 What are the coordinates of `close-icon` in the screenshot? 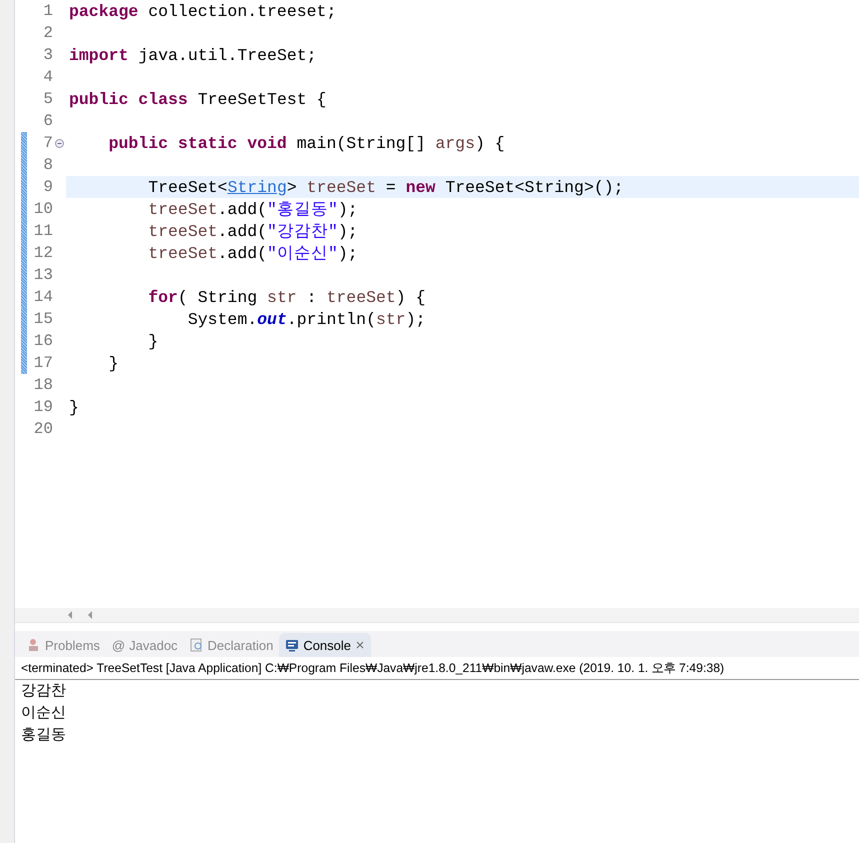 It's located at (360, 645).